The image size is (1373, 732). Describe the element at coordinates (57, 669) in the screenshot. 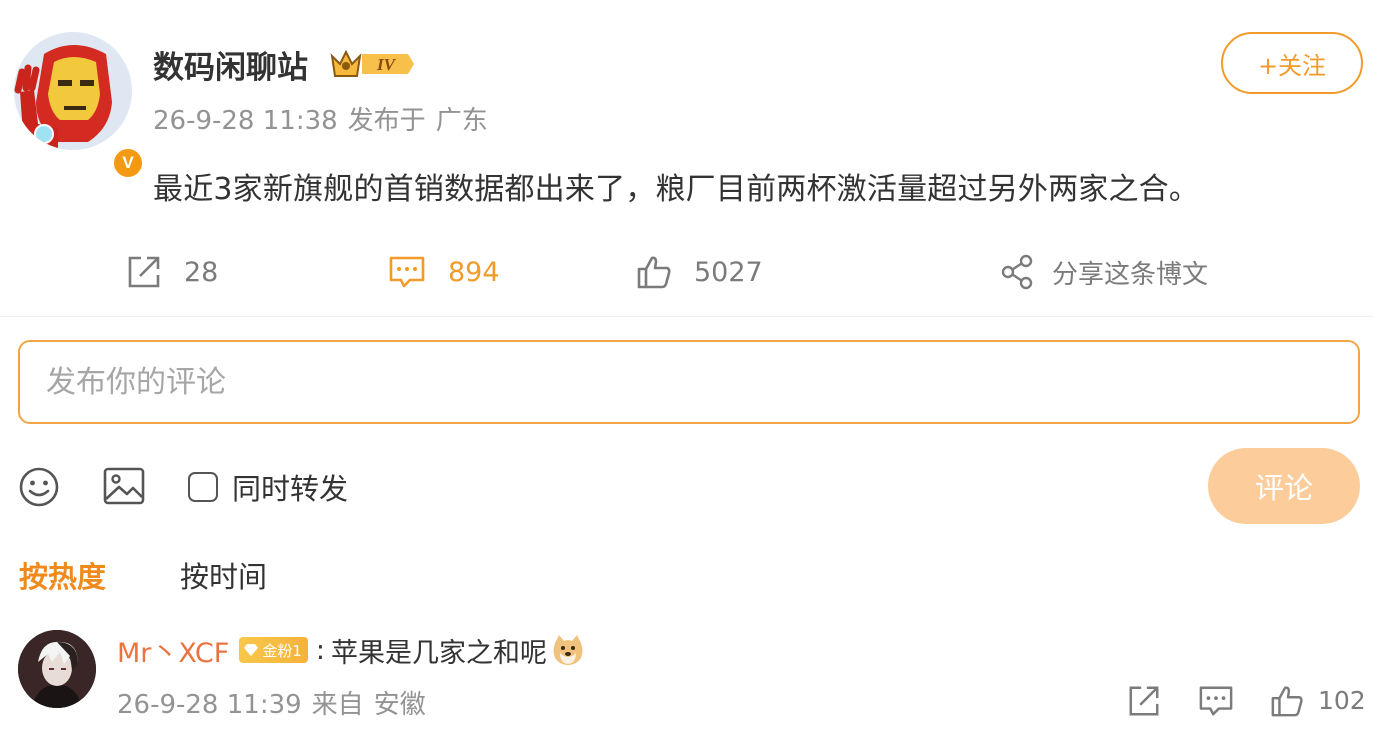

I see `comment-avatar` at that location.